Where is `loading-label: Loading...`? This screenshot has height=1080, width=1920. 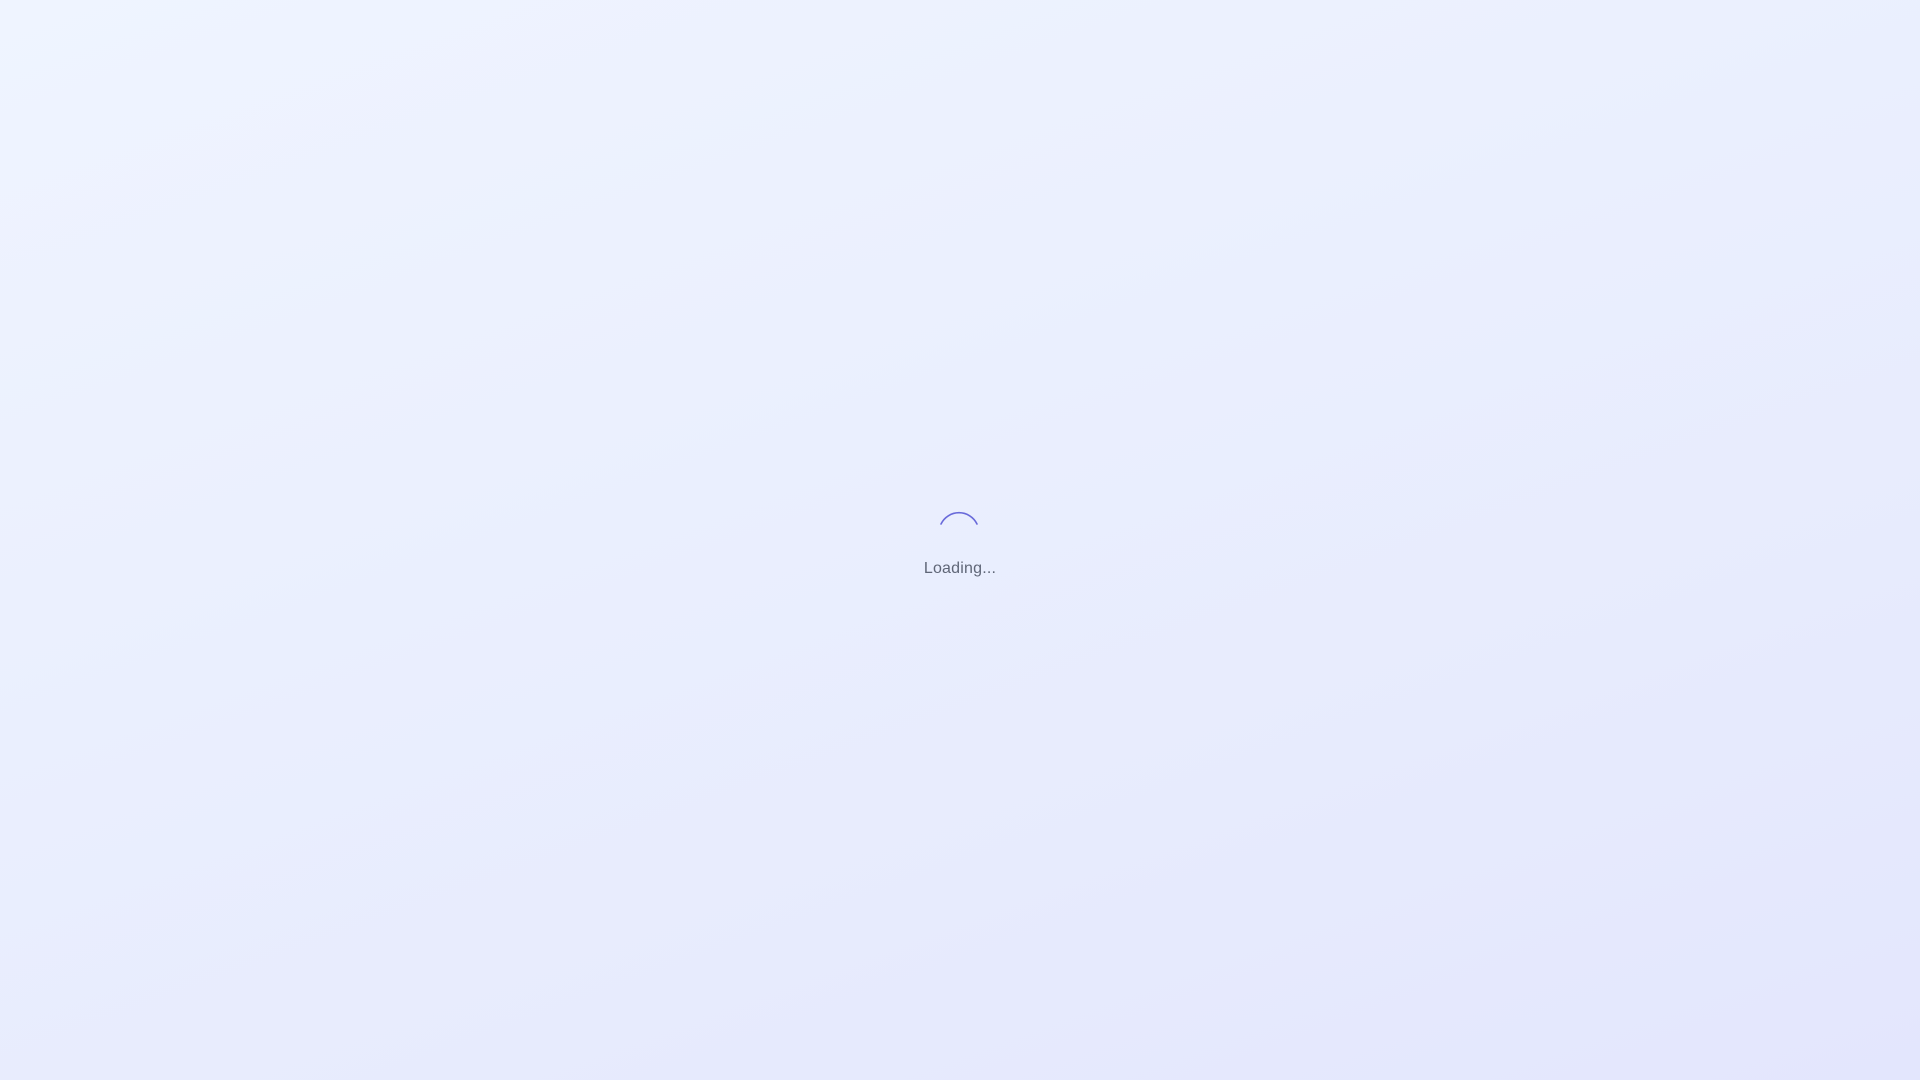
loading-label: Loading... is located at coordinates (960, 568).